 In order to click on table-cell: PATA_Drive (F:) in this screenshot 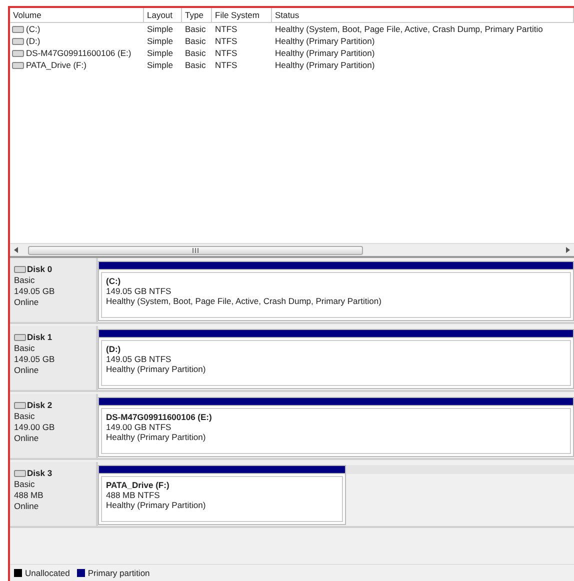, I will do `click(56, 65)`.